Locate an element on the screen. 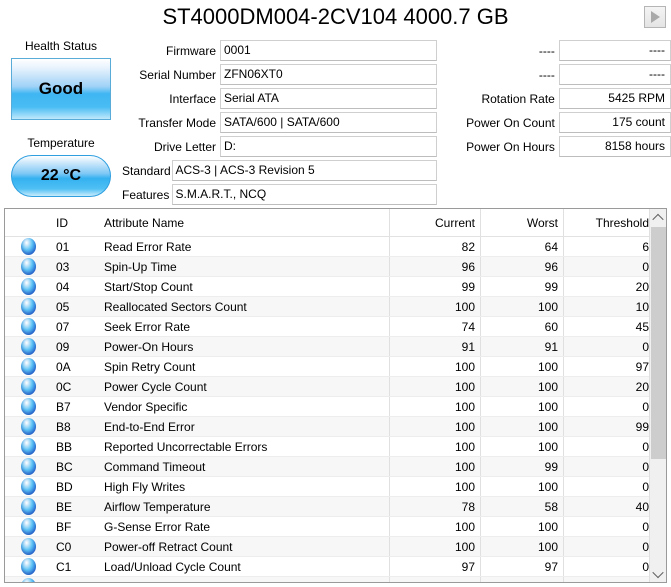  attribute-current: 99 is located at coordinates (435, 286).